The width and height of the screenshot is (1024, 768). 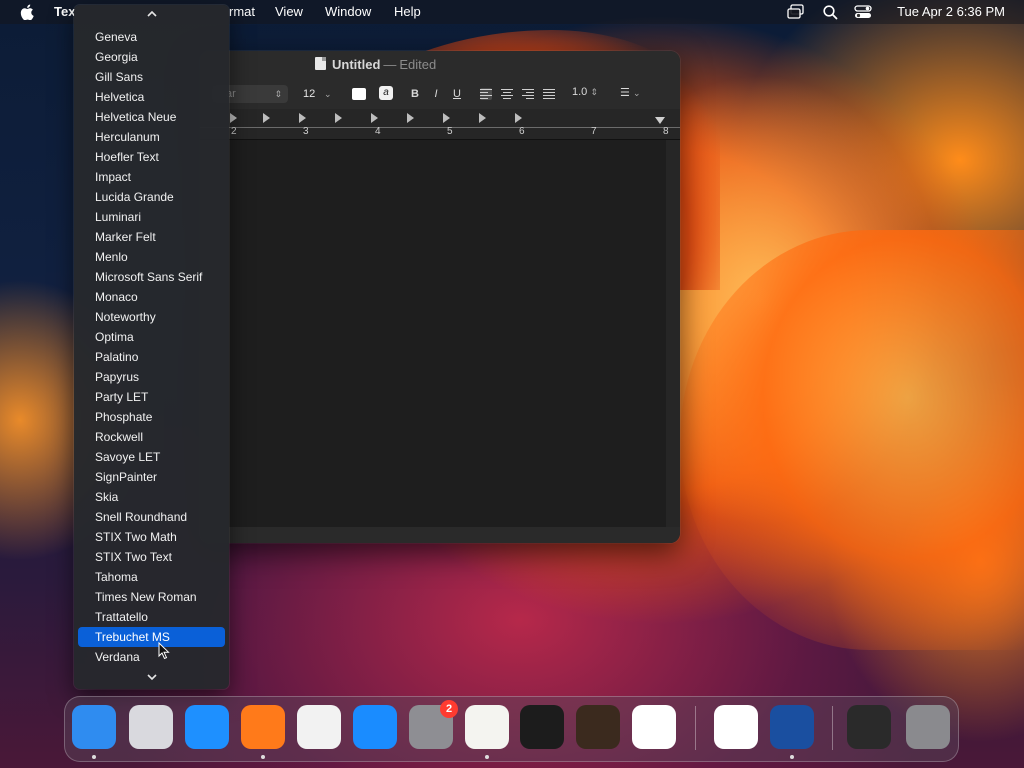 I want to click on chevron-down-icon, so click(x=151, y=679).